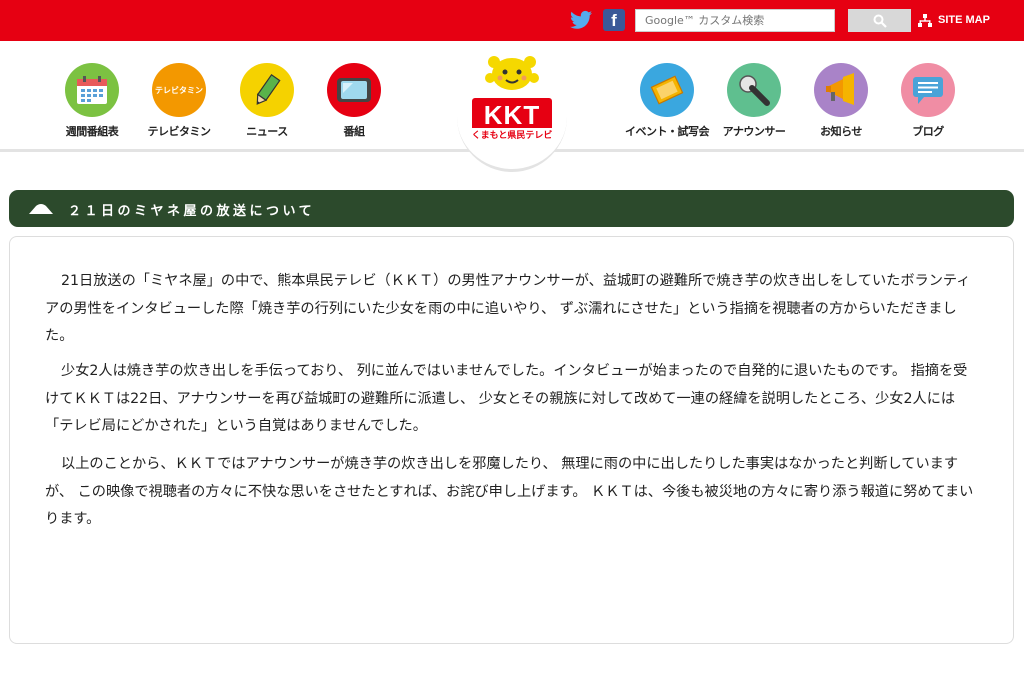 The image size is (1024, 691). What do you see at coordinates (581, 20) in the screenshot?
I see `twitter-icon` at bounding box center [581, 20].